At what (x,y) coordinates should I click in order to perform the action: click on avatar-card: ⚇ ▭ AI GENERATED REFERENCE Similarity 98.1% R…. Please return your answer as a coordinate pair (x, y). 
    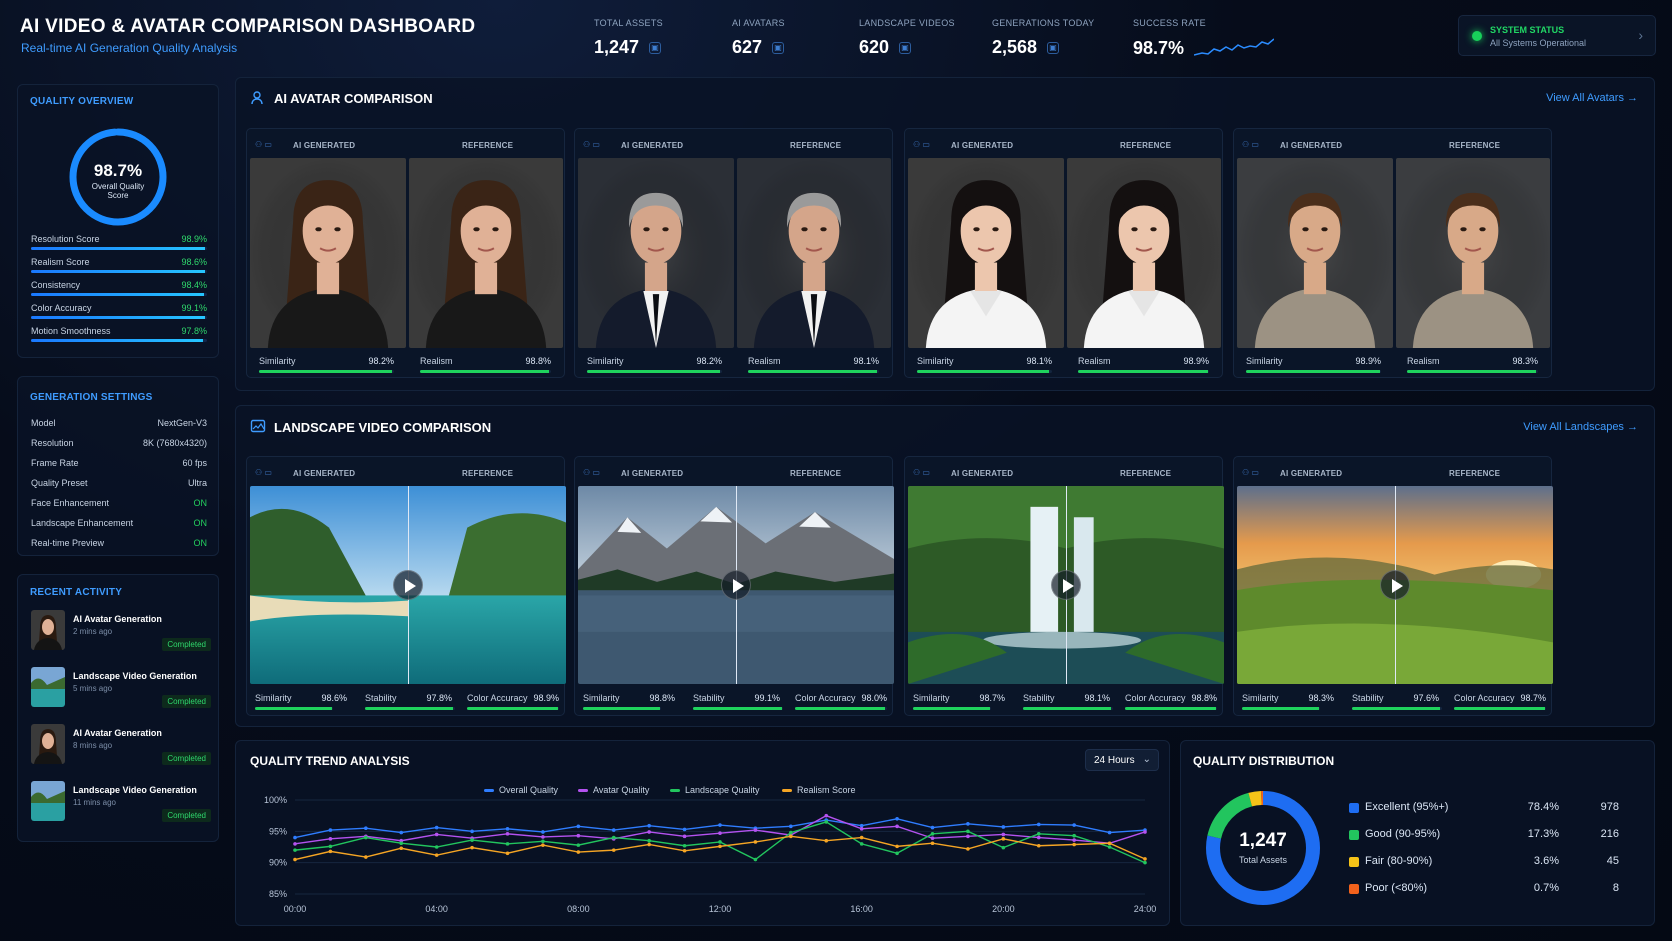
    Looking at the image, I should click on (1063, 253).